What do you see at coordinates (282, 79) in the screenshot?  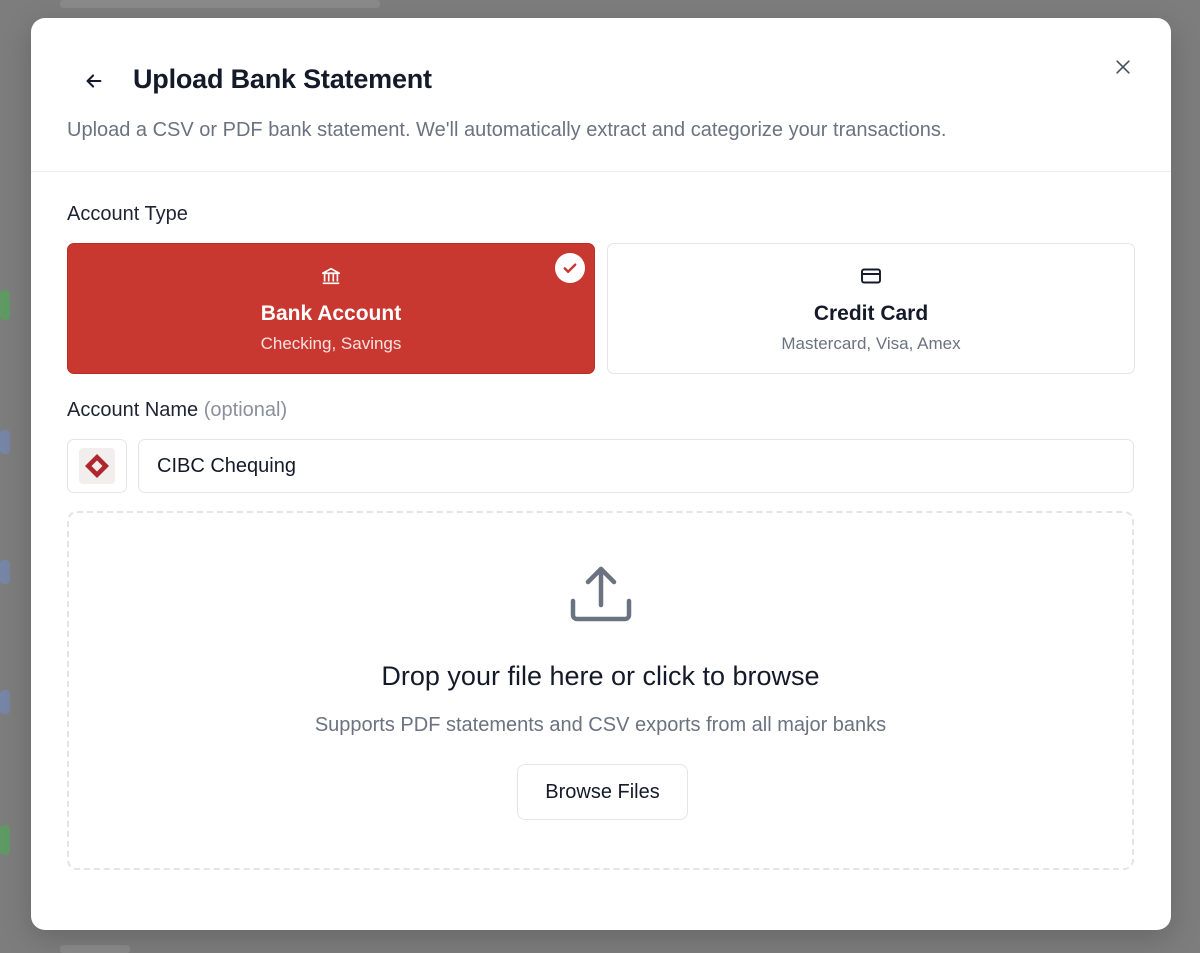 I see `modal-title: Upload Bank Statement` at bounding box center [282, 79].